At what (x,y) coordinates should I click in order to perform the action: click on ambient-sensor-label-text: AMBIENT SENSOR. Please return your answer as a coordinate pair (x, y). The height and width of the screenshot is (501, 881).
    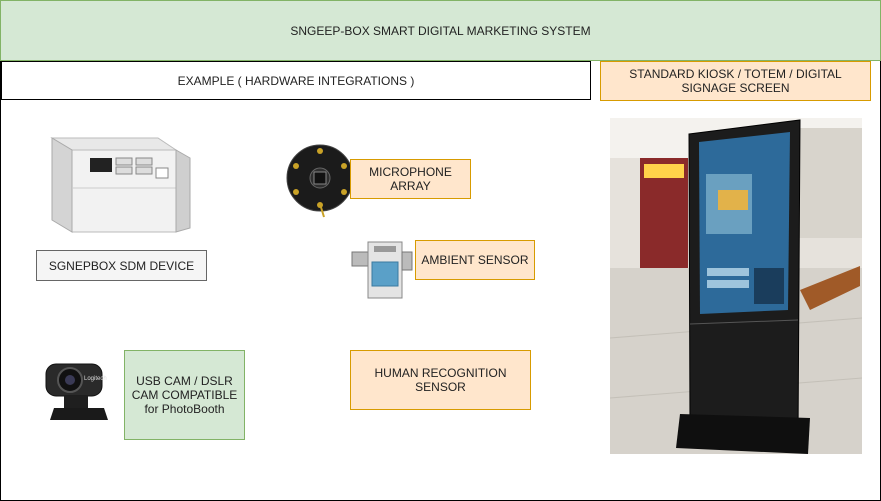
    Looking at the image, I should click on (475, 260).